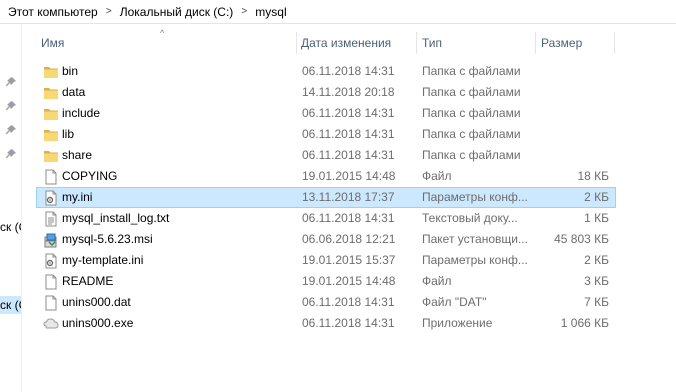 The image size is (676, 392). What do you see at coordinates (74, 92) in the screenshot?
I see `file-name: data` at bounding box center [74, 92].